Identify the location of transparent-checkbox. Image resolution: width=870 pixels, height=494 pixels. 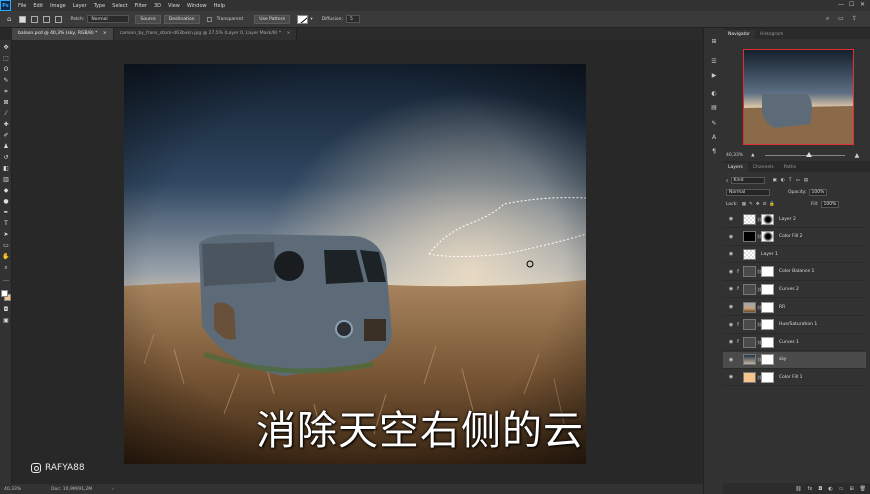
(209, 19).